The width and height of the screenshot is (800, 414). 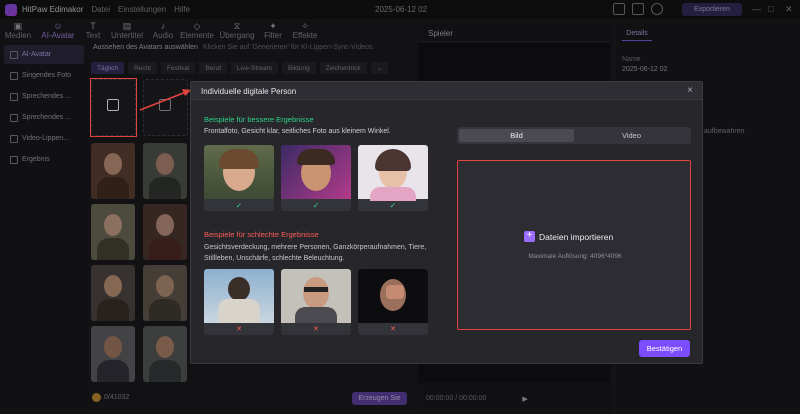 What do you see at coordinates (529, 236) in the screenshot?
I see `plus-icon: +` at bounding box center [529, 236].